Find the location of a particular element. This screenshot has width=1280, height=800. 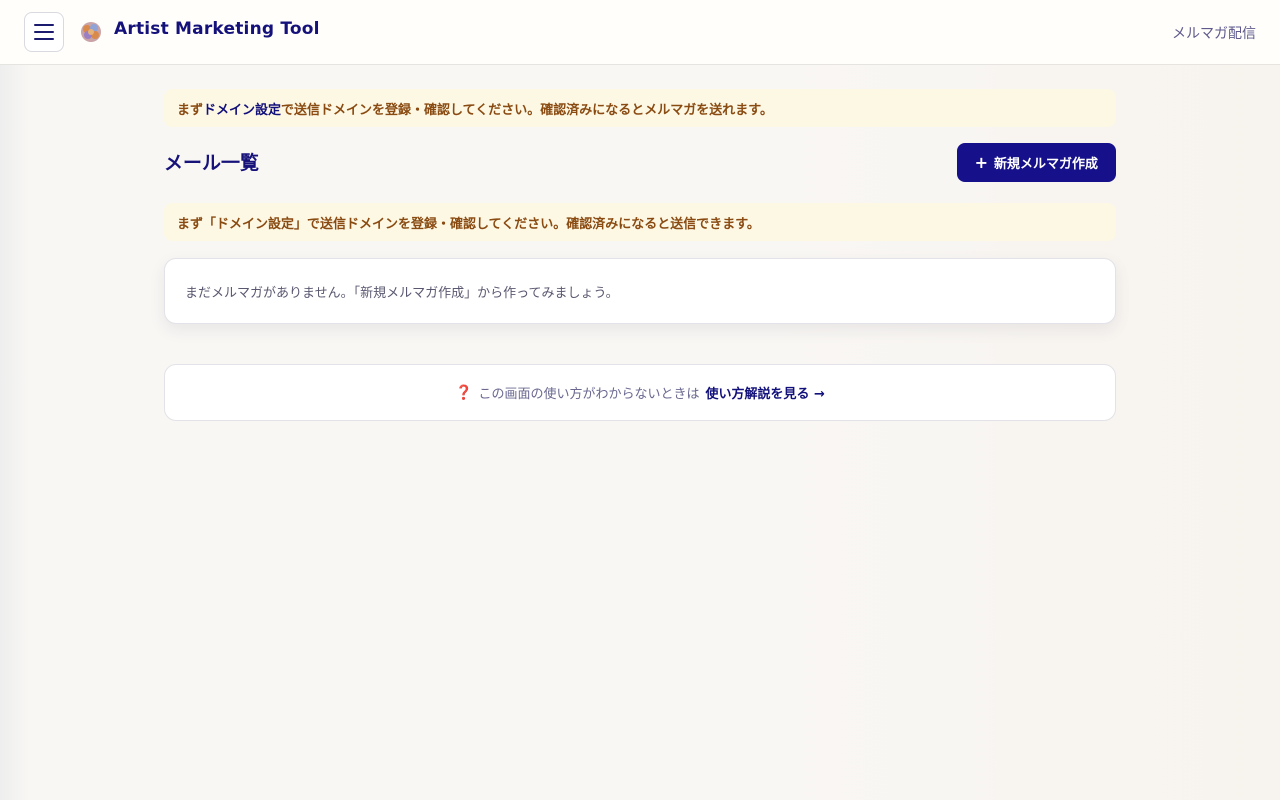

app-header: Artist Marketing Tool メルマガ配信 is located at coordinates (640, 32).